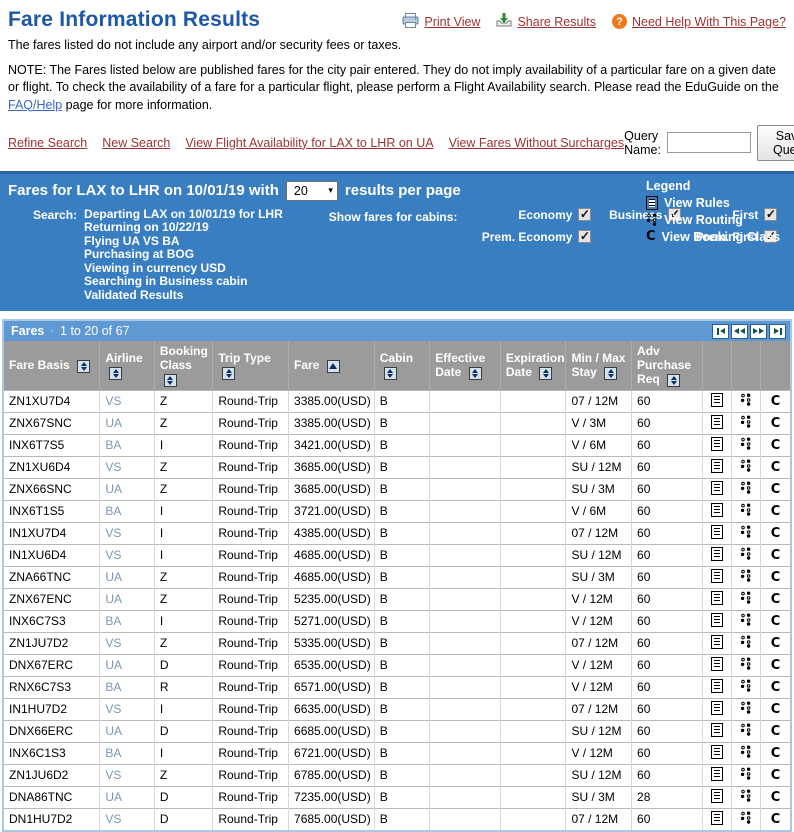 Image resolution: width=794 pixels, height=832 pixels. What do you see at coordinates (777, 331) in the screenshot?
I see `last-page-button` at bounding box center [777, 331].